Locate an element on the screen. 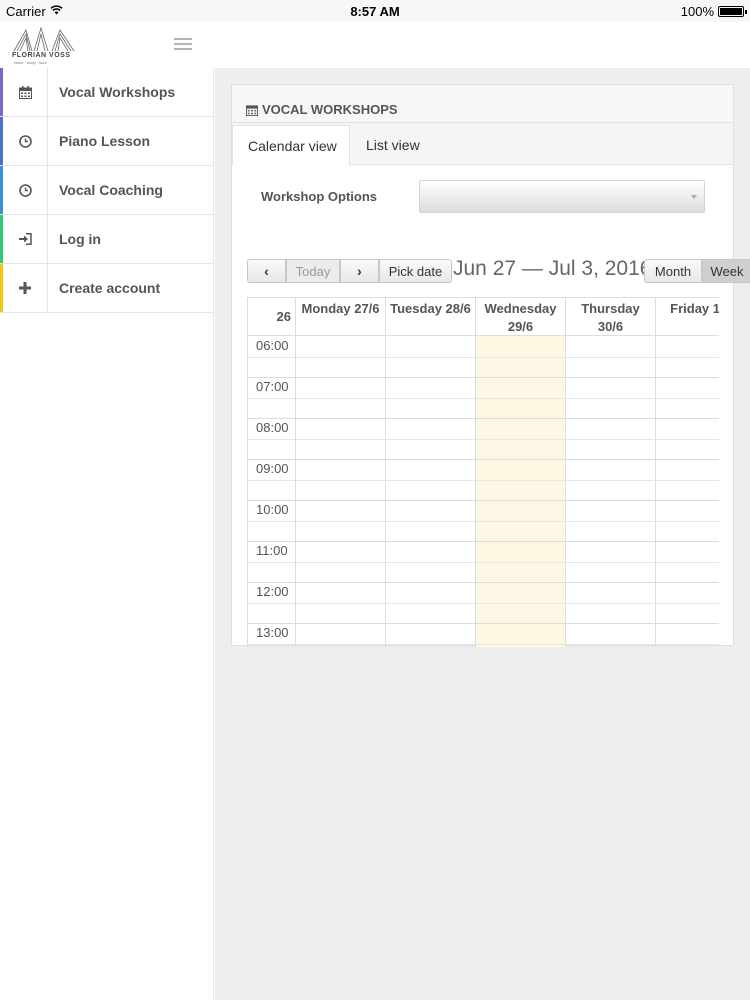 The width and height of the screenshot is (750, 1000). chevron-down-icon is located at coordinates (694, 197).